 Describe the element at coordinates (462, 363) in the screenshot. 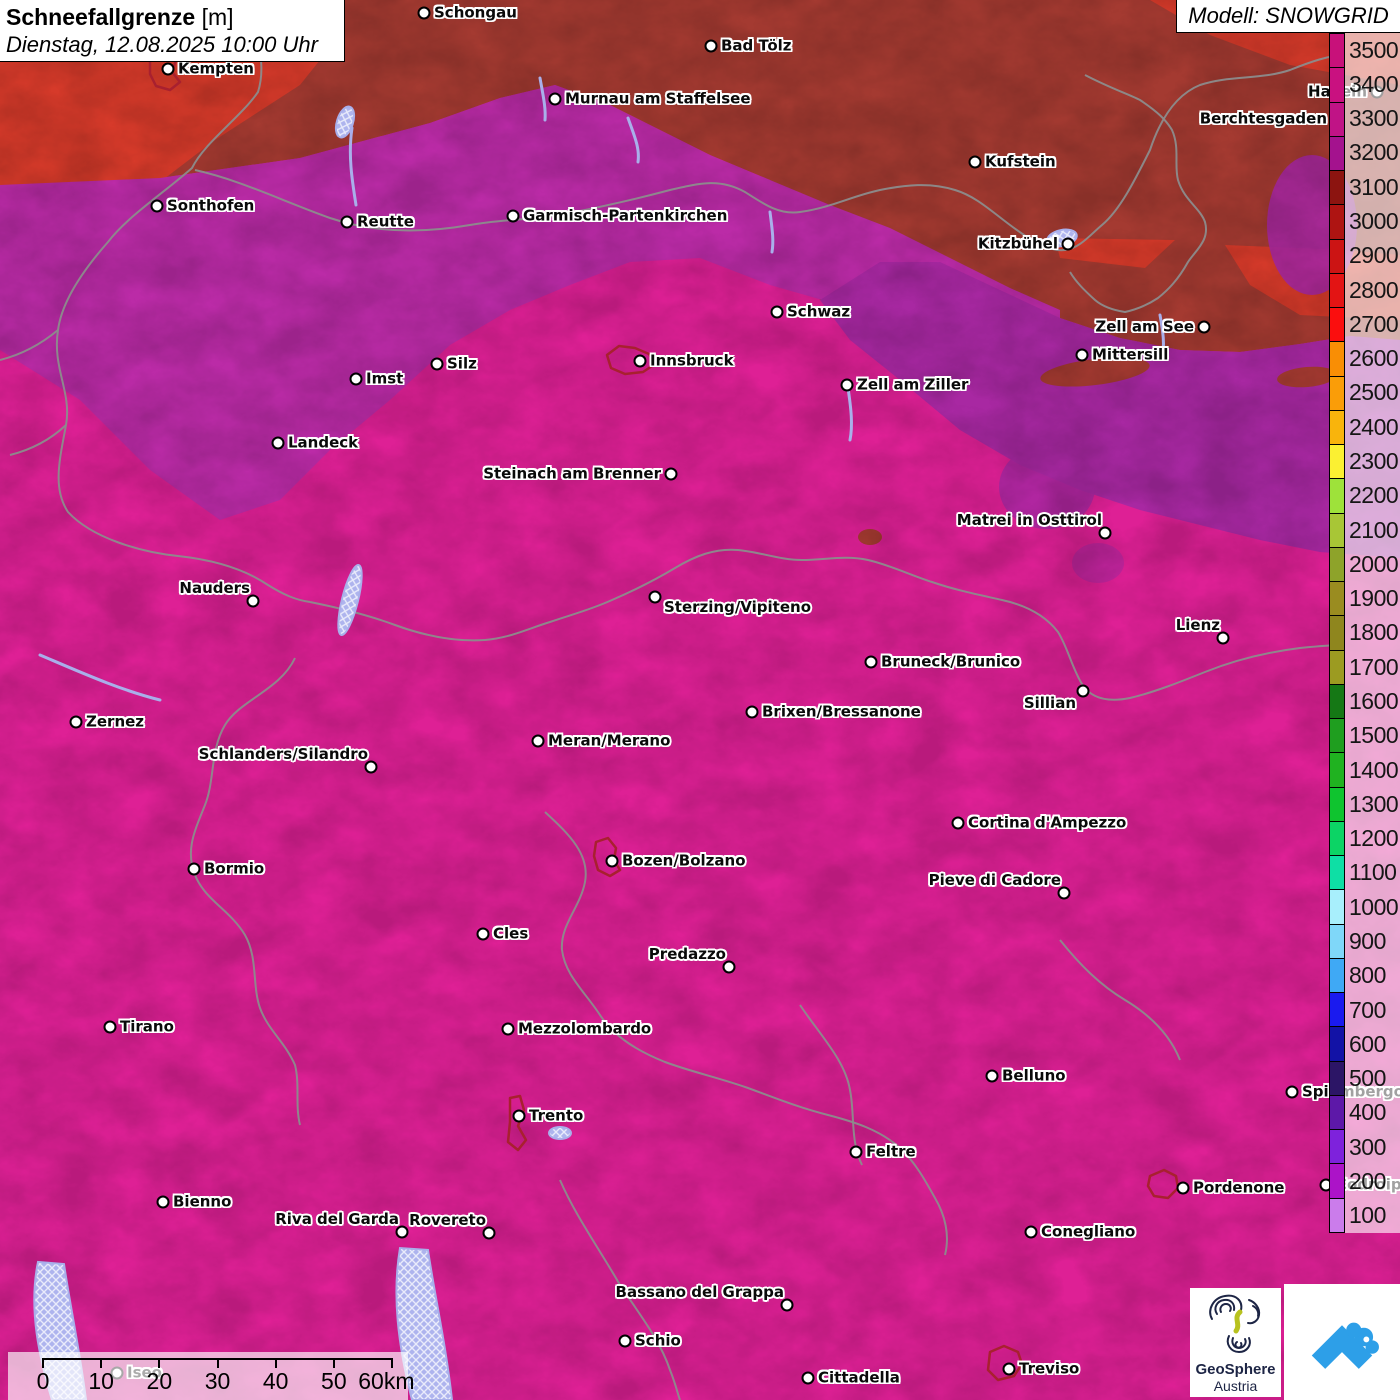

I see `city-label: Silz` at that location.